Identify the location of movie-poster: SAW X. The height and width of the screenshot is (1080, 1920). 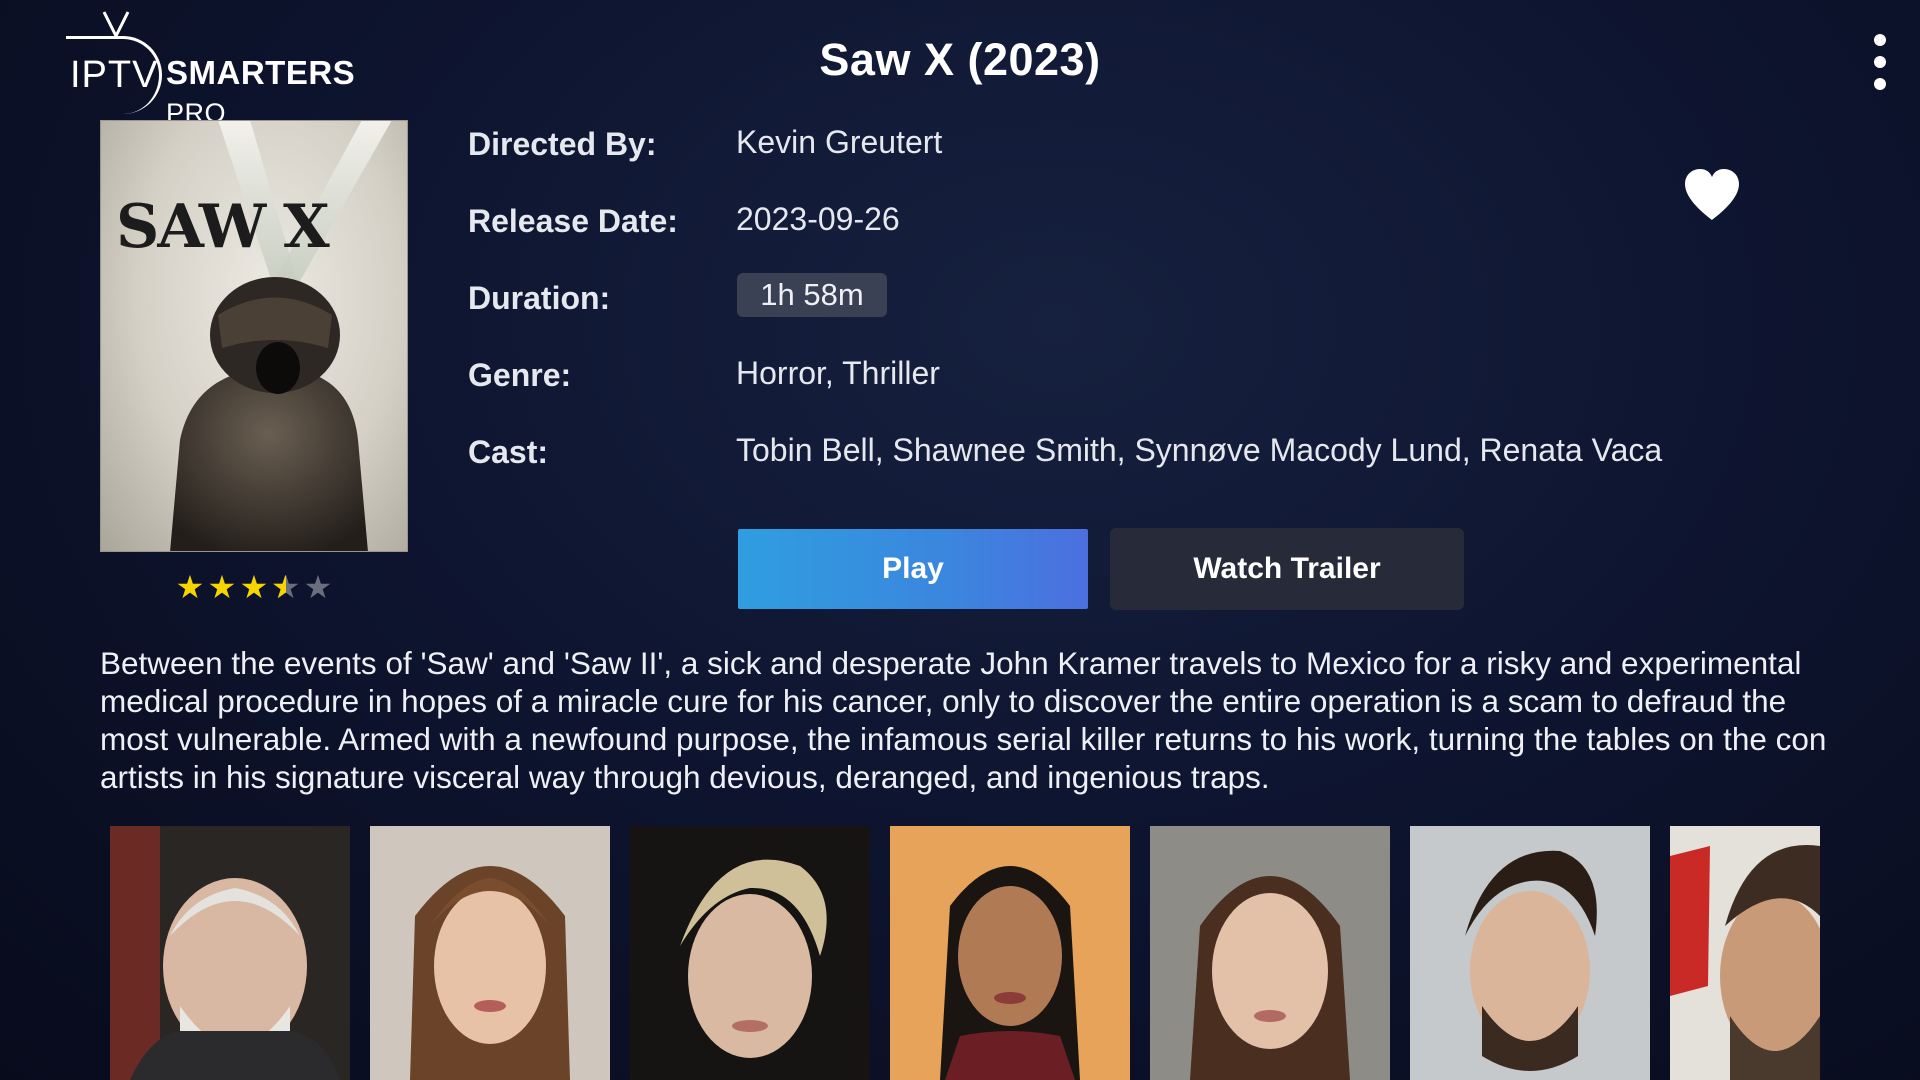
(254, 336).